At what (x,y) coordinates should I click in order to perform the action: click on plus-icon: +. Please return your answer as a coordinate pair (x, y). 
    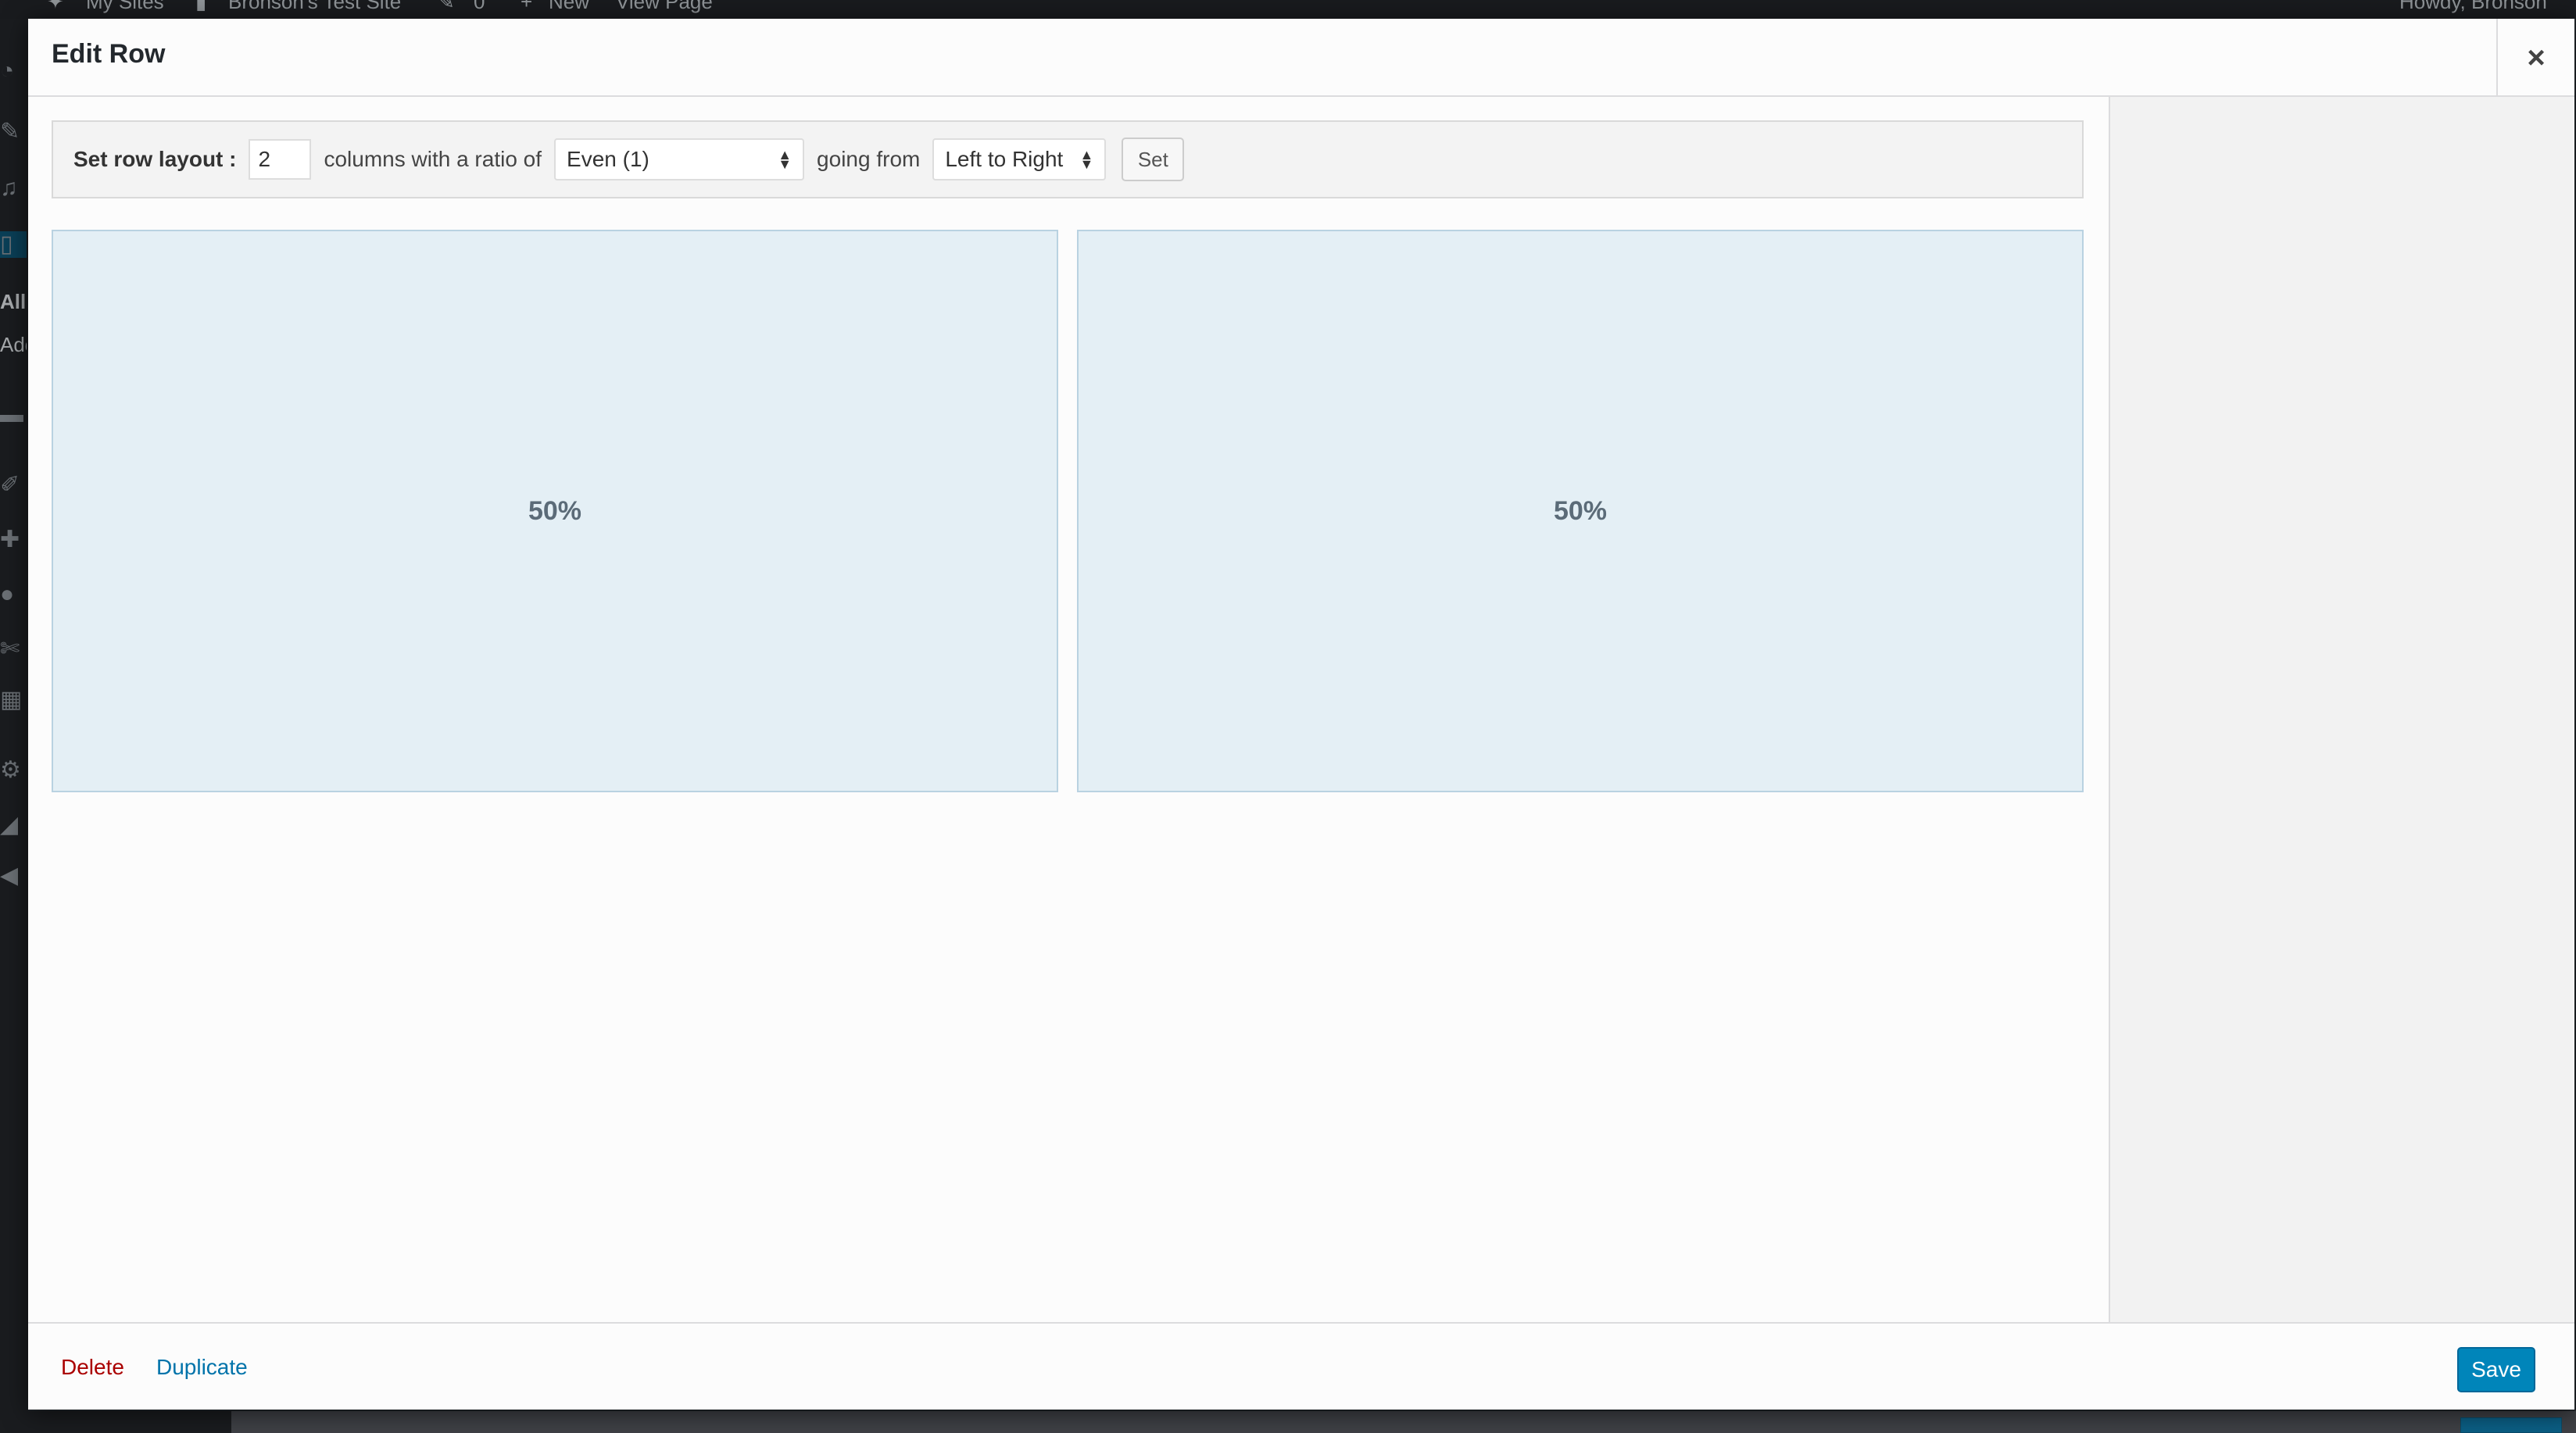
    Looking at the image, I should click on (527, 7).